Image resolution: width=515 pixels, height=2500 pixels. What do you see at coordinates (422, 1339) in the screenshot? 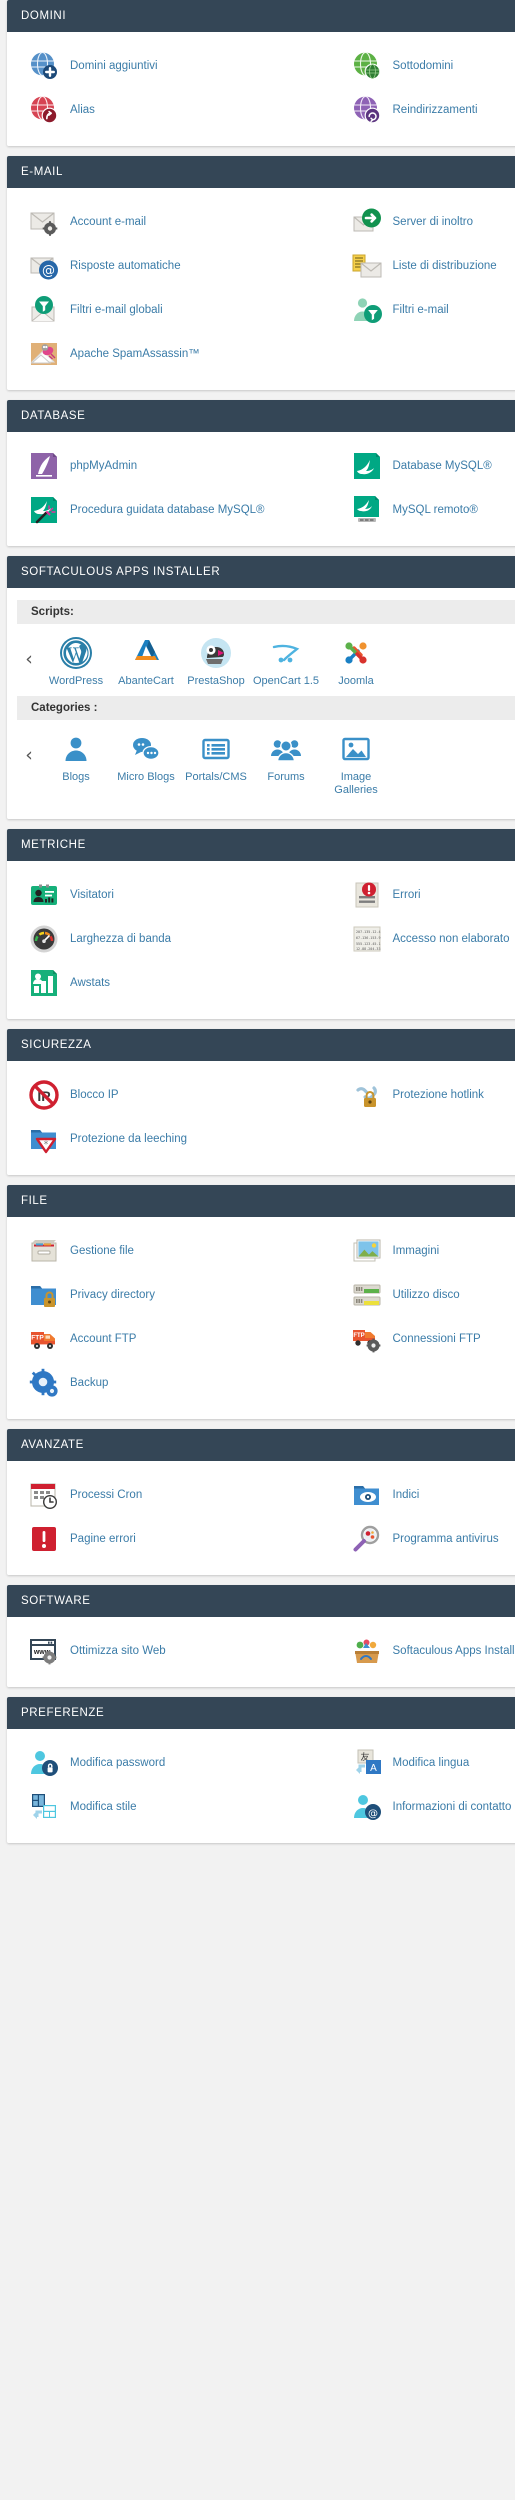
I see `feature-link: FTP Connessioni FTP` at bounding box center [422, 1339].